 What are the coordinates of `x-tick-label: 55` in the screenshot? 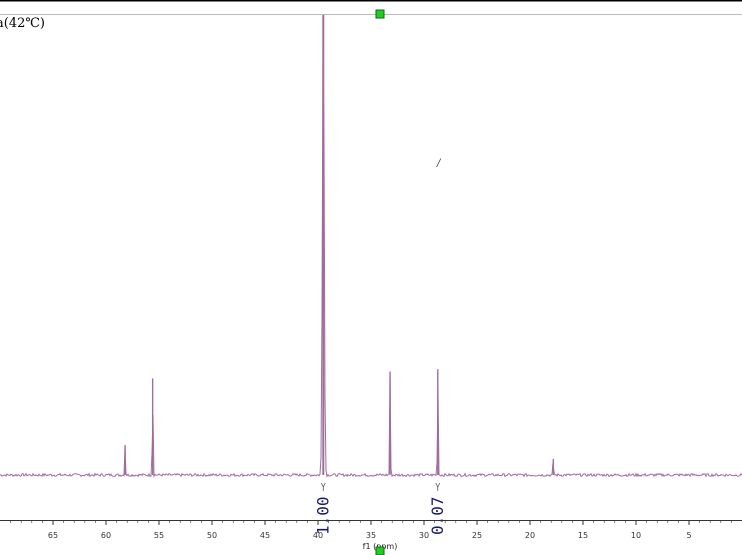 It's located at (159, 535).